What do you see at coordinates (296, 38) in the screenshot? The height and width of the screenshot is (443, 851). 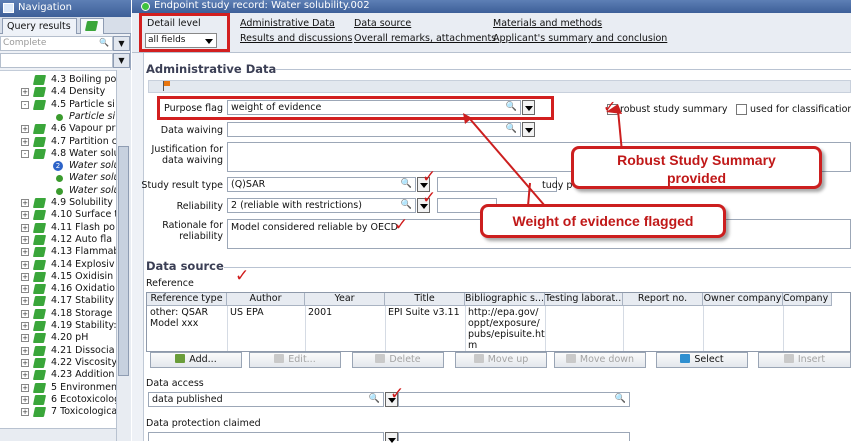 I see `link-results-discussions: Results and discussions` at bounding box center [296, 38].